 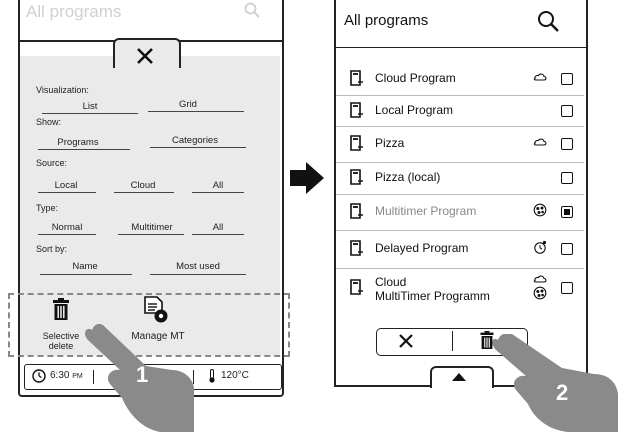 I want to click on program-name: Cloud MultiTimer Programm, so click(x=432, y=289).